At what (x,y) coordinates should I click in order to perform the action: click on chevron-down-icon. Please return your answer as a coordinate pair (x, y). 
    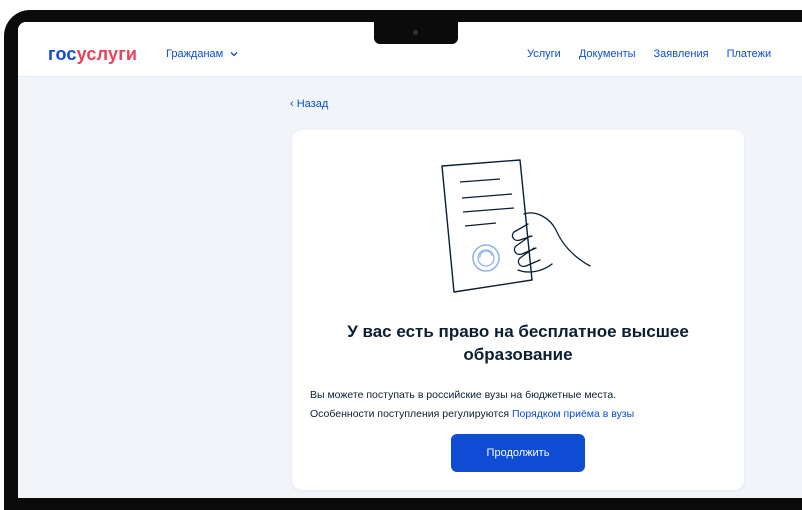
    Looking at the image, I should click on (234, 54).